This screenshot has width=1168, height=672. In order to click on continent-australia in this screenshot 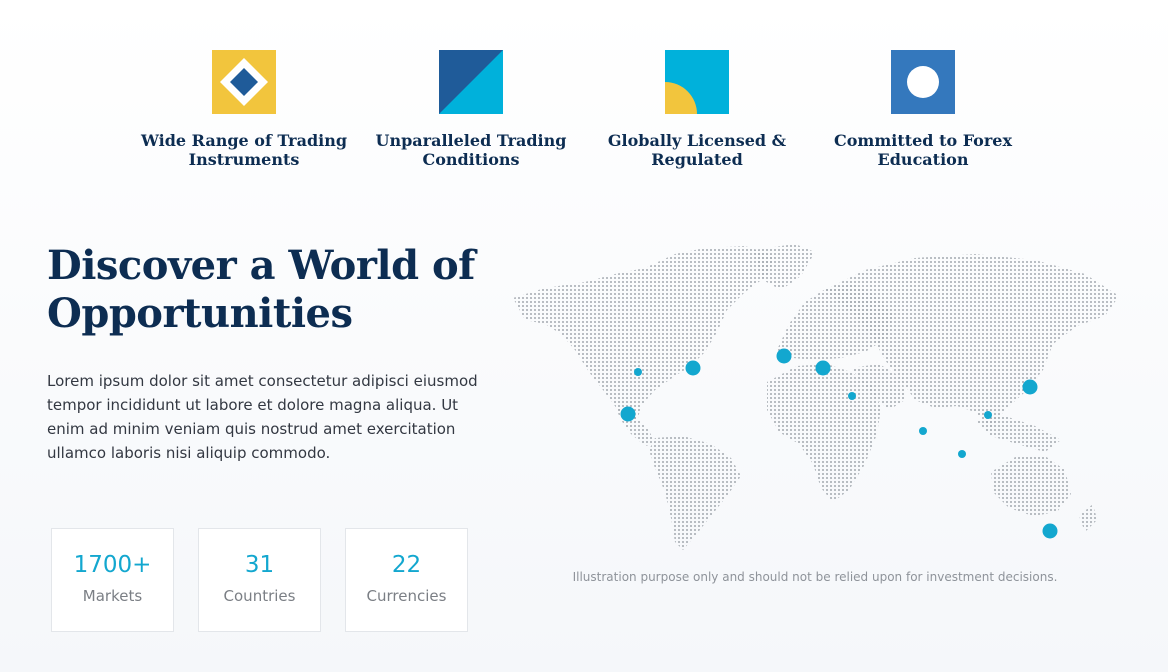, I will do `click(1031, 486)`.